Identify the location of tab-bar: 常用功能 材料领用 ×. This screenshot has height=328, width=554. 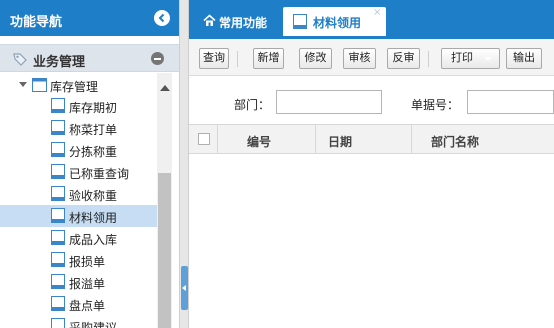
(371, 18).